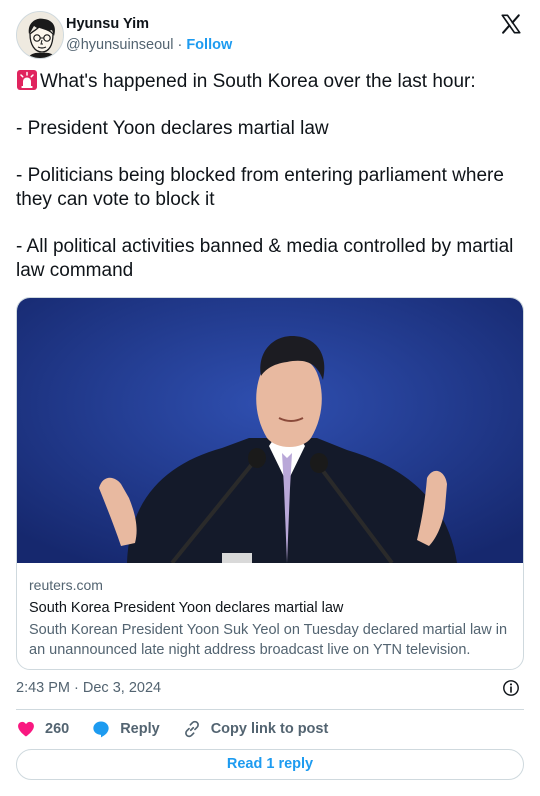 The height and width of the screenshot is (796, 540). What do you see at coordinates (119, 45) in the screenshot?
I see `author-handle: @hyunsuinseoul` at bounding box center [119, 45].